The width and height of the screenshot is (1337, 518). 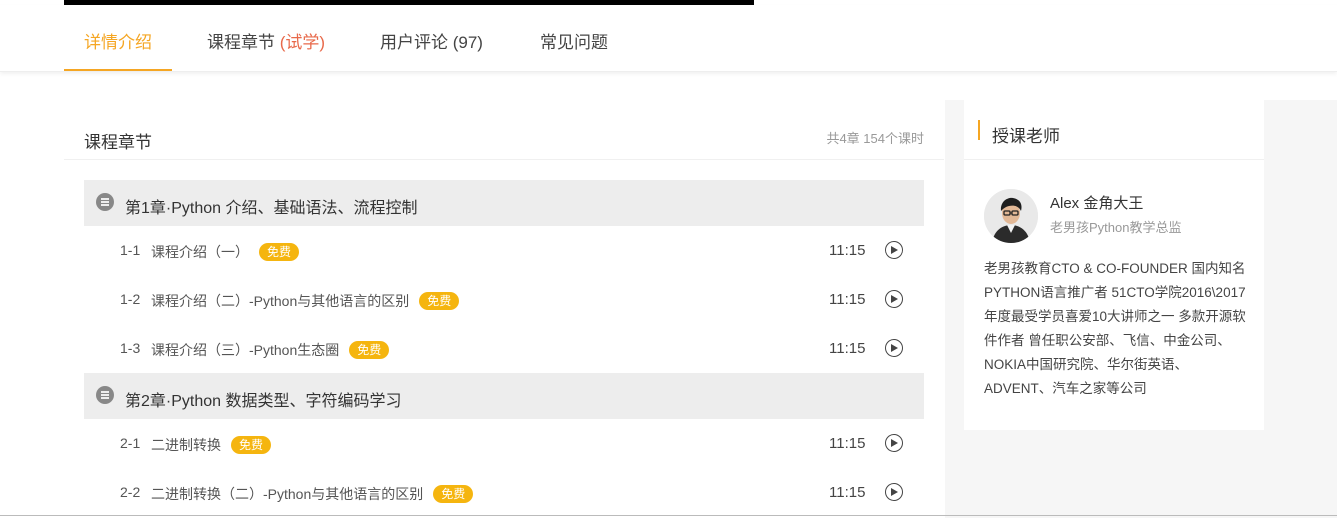 I want to click on avatar, so click(x=1011, y=216).